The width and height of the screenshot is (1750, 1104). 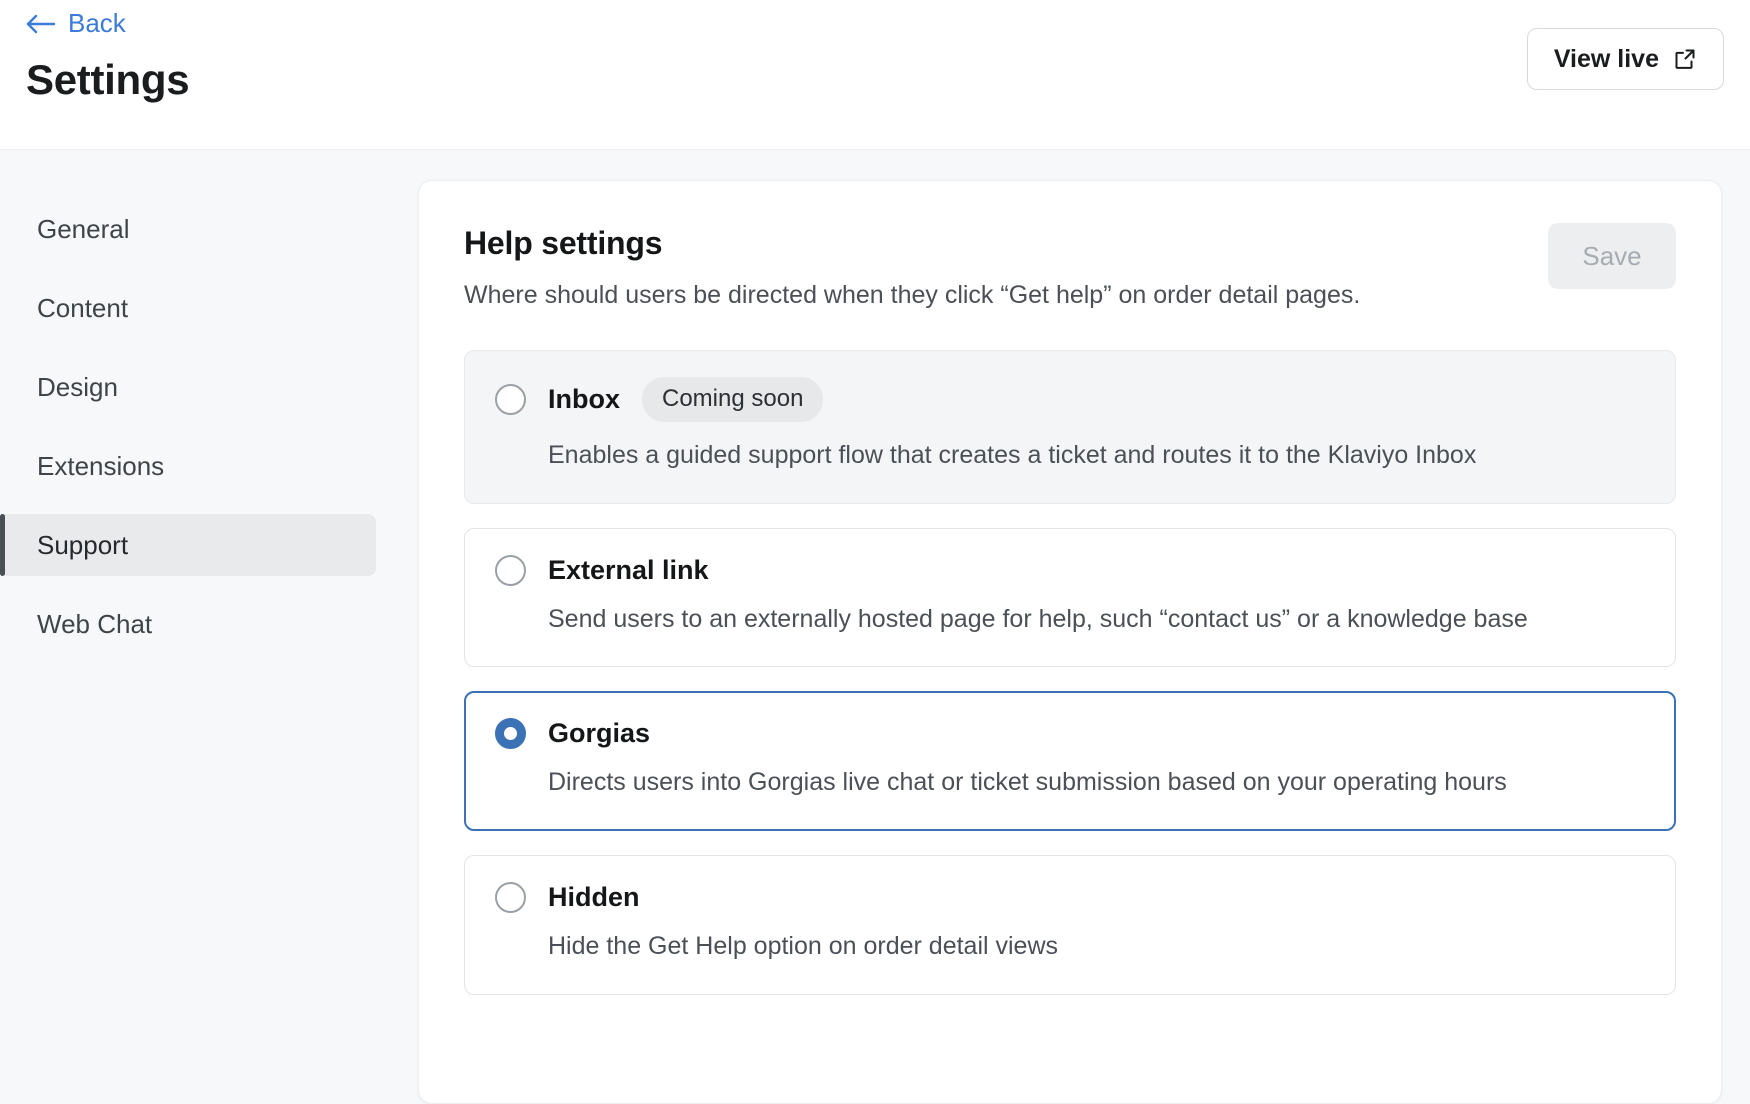 I want to click on sidebar-item-label: Design, so click(x=77, y=386).